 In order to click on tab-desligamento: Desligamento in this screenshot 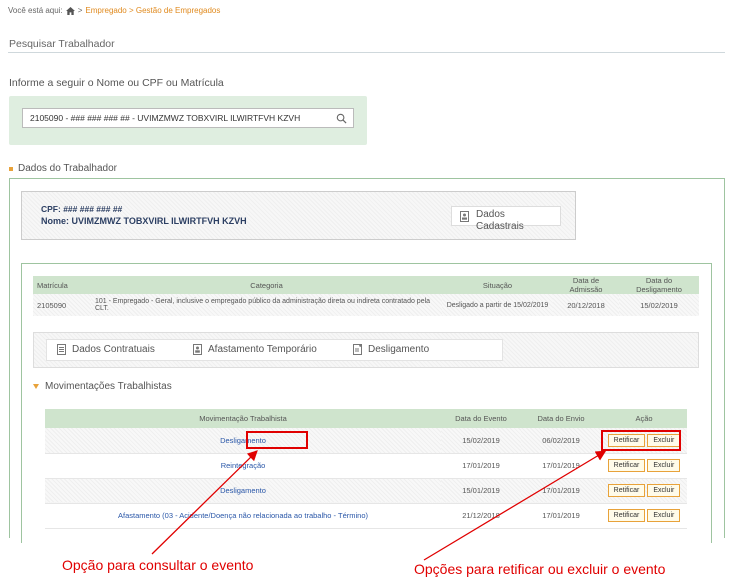, I will do `click(391, 349)`.